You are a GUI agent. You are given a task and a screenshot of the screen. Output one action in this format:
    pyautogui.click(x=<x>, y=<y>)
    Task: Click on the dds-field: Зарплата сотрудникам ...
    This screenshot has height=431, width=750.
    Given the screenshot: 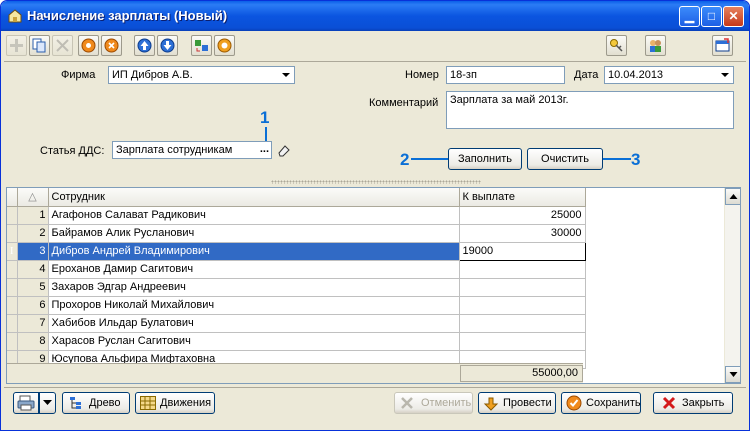 What is the action you would take?
    pyautogui.click(x=192, y=150)
    